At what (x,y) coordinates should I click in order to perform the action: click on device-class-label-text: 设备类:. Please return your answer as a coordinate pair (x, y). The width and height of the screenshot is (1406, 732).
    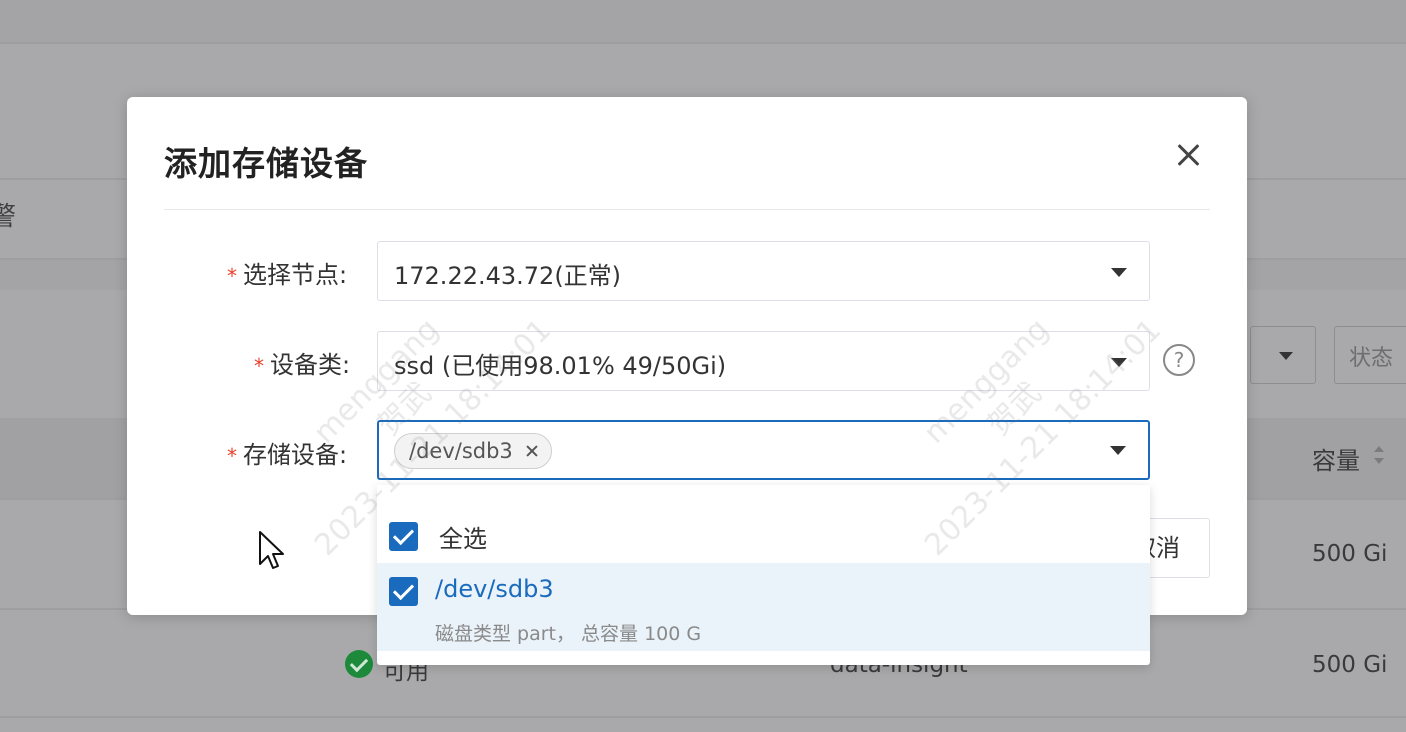
    Looking at the image, I should click on (310, 365).